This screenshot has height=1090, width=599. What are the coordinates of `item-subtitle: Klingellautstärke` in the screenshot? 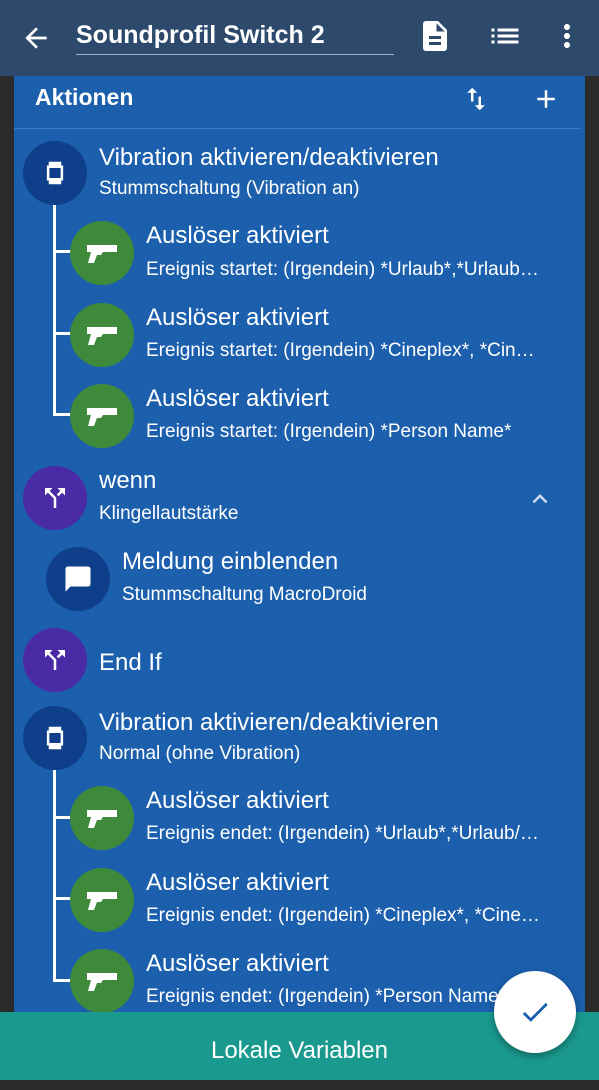 It's located at (169, 513).